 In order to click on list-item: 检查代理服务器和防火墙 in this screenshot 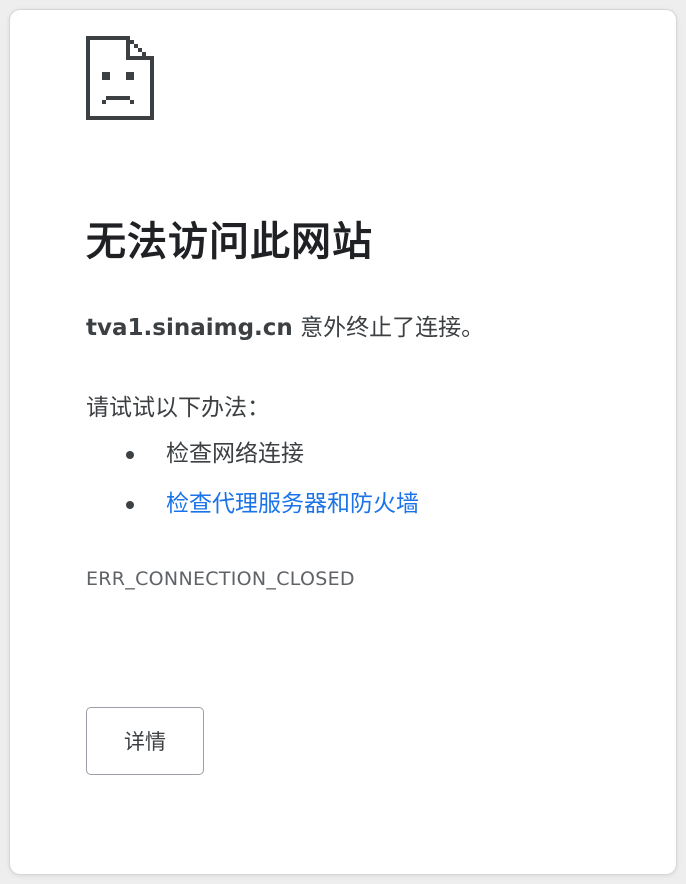, I will do `click(272, 513)`.